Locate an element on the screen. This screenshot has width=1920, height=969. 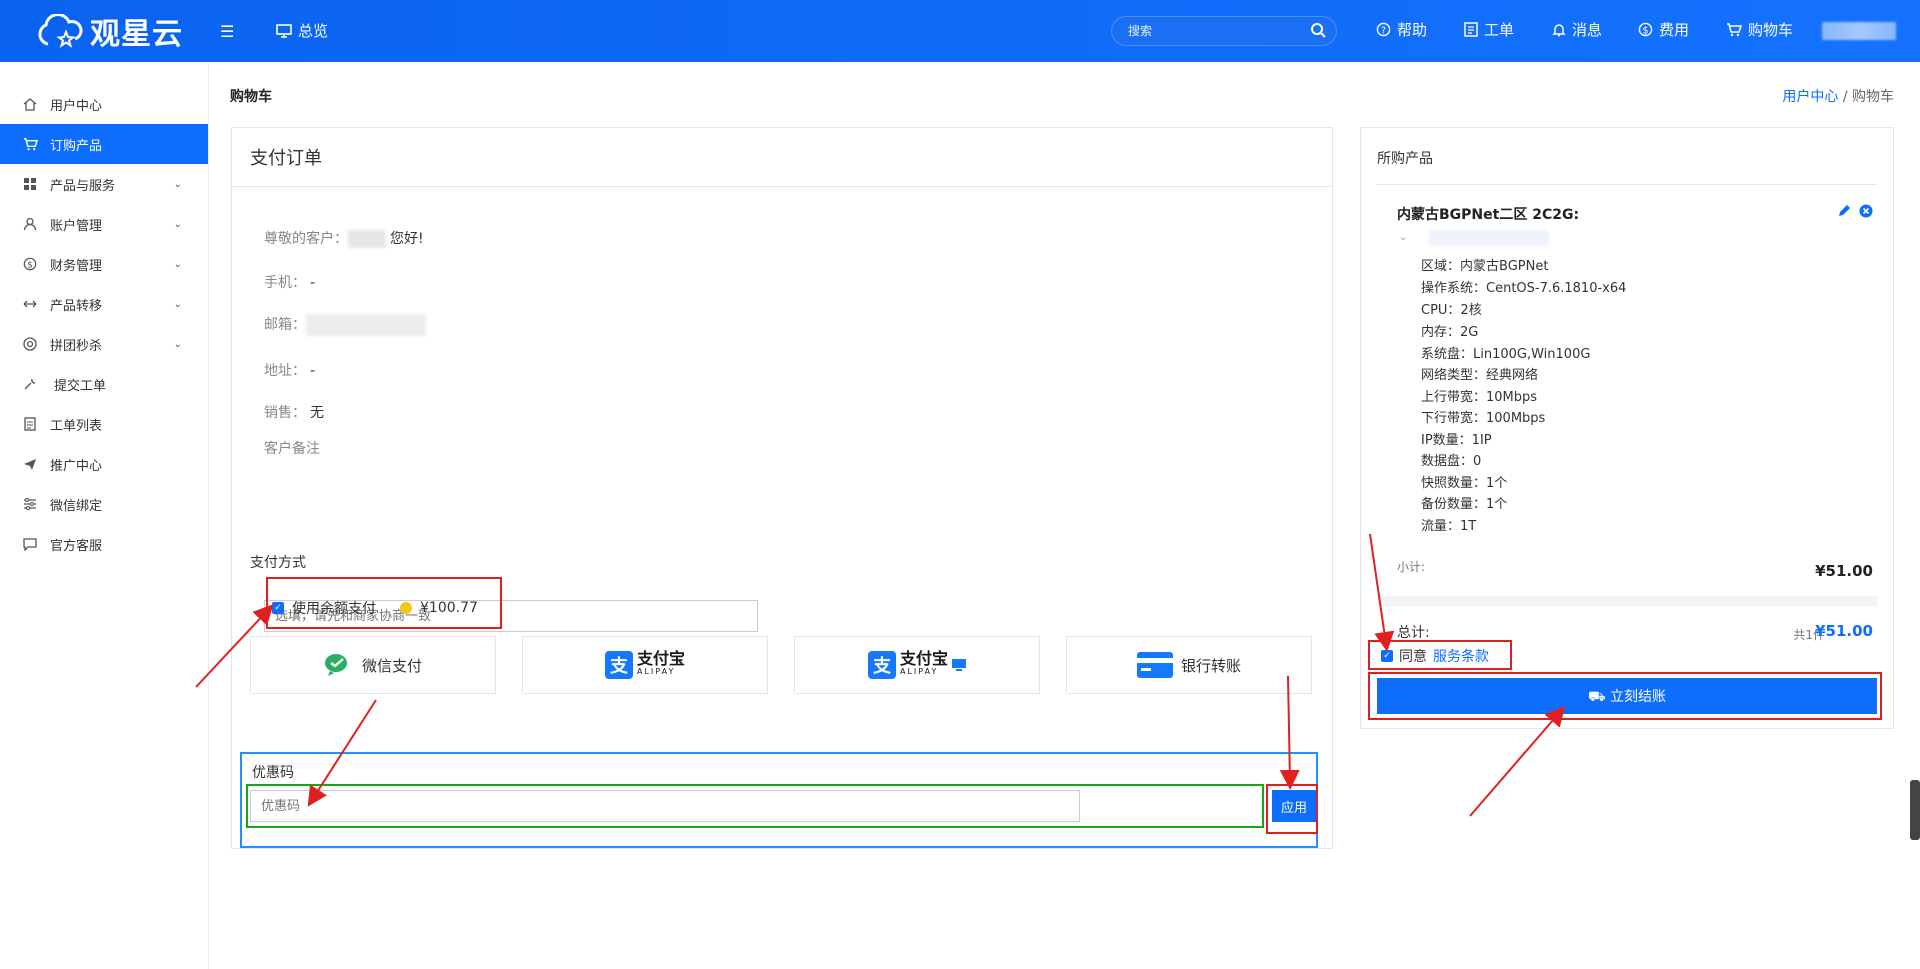
nav-help: ? 帮助 is located at coordinates (1401, 29).